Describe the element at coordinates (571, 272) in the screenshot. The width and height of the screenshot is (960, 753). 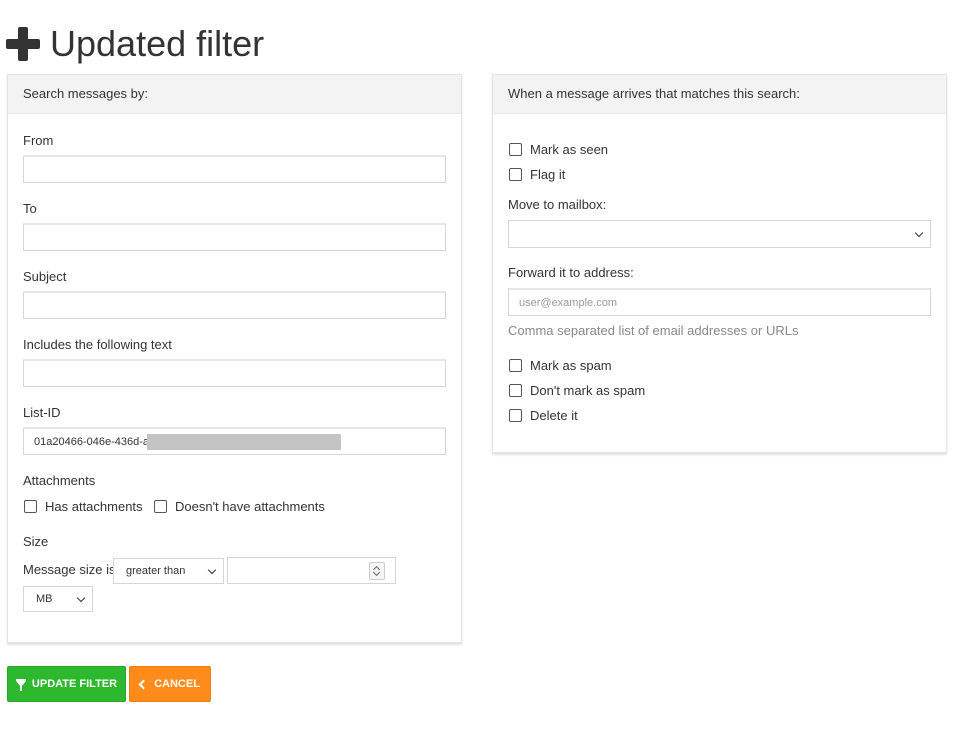
I see `forward-label: Forward it to address:` at that location.